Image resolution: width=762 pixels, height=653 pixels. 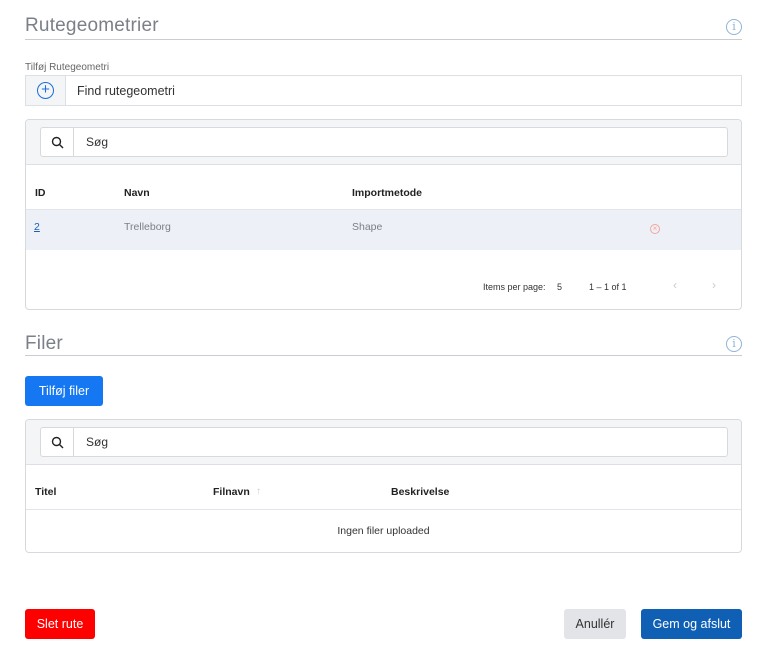 What do you see at coordinates (44, 343) in the screenshot?
I see `files-section-title: Filer` at bounding box center [44, 343].